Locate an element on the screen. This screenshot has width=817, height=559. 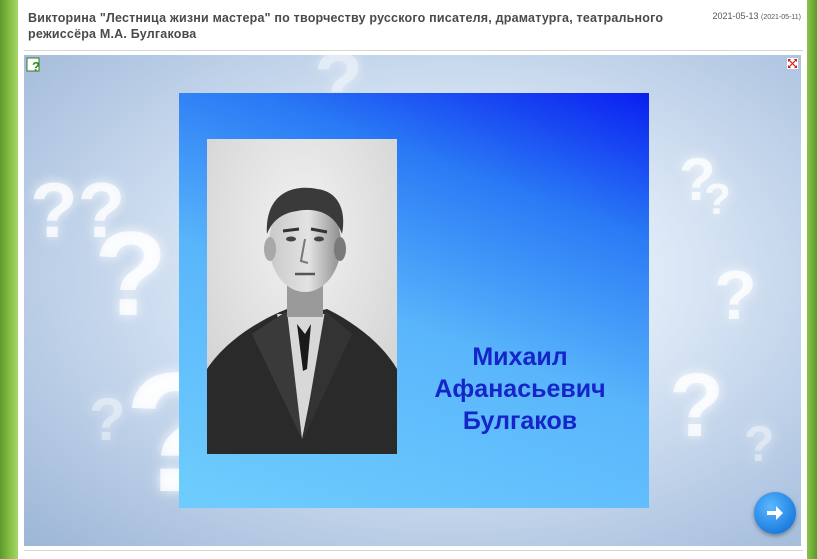
next-slide-button is located at coordinates (775, 513).